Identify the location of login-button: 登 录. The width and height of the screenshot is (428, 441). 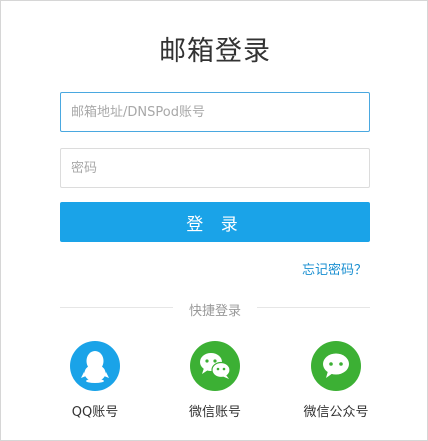
(215, 222).